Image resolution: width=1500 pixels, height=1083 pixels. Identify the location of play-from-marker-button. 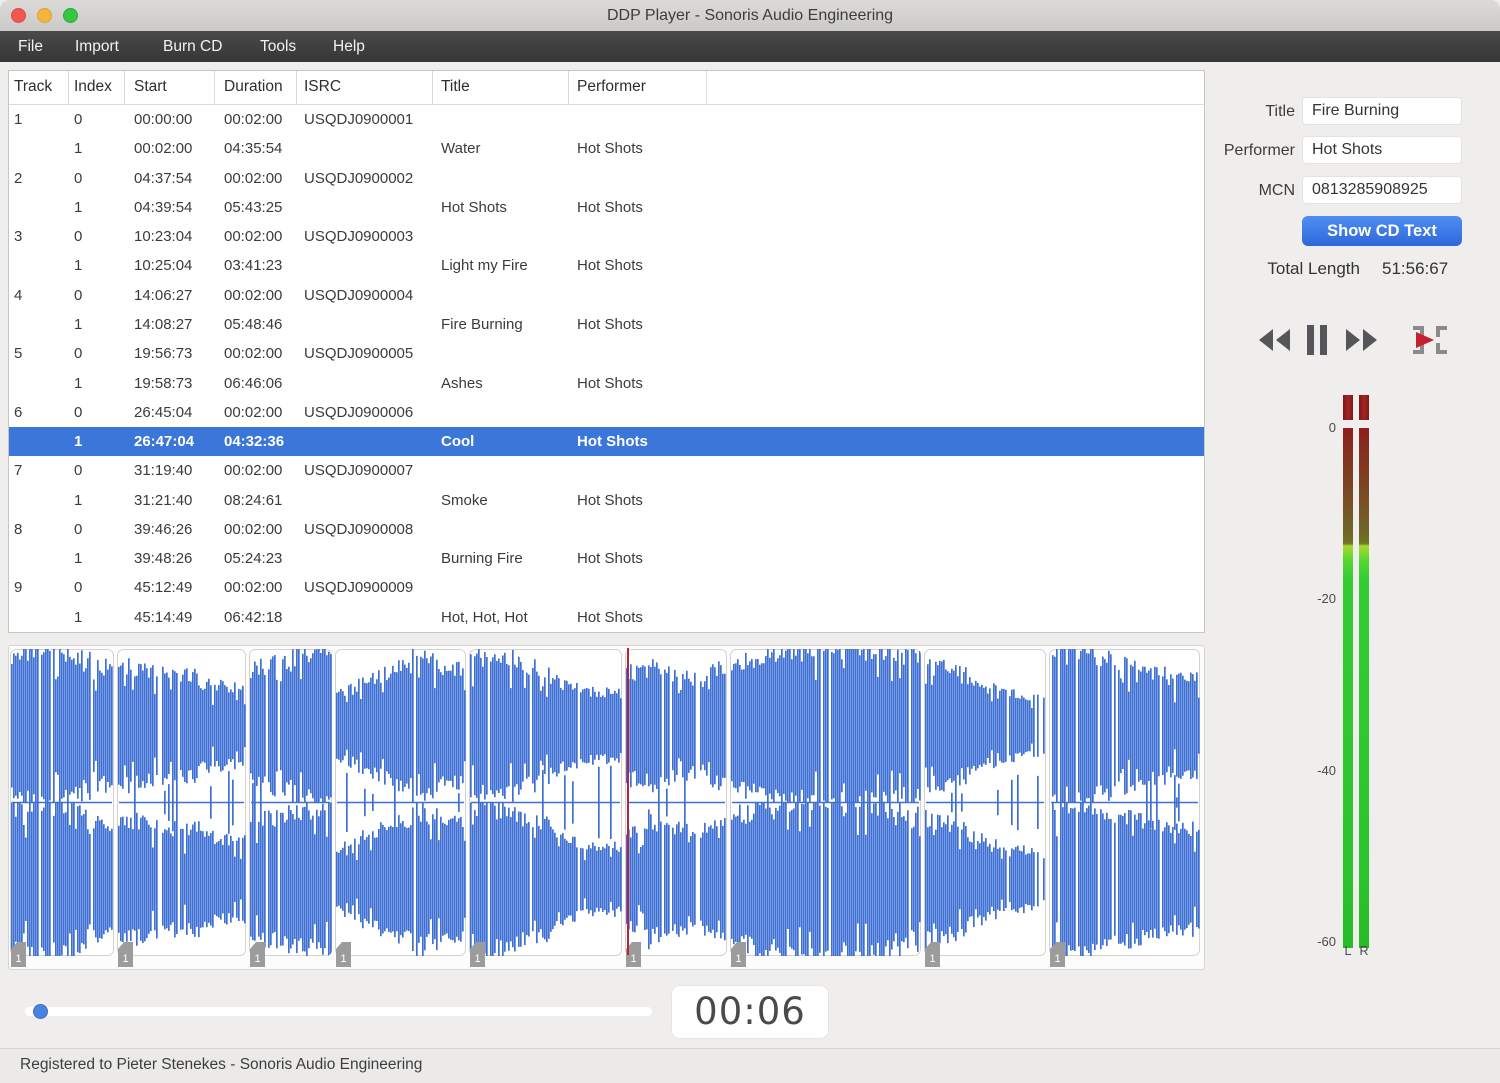
(1430, 340).